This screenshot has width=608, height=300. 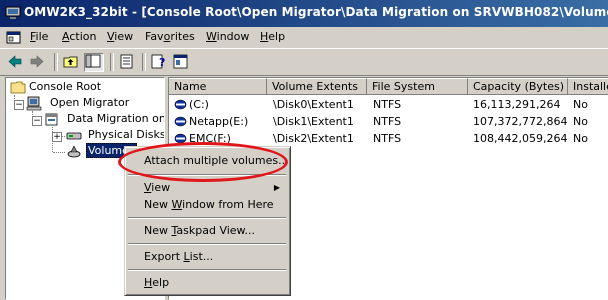 I want to click on menu-view: View, so click(x=120, y=36).